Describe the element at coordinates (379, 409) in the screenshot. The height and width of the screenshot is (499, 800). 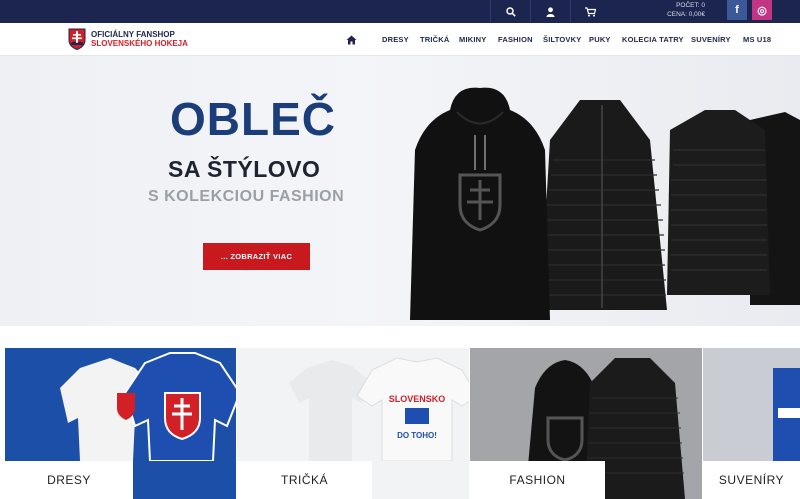
I see `tshirt-image: SLOVENSKO DO TOHO!` at that location.